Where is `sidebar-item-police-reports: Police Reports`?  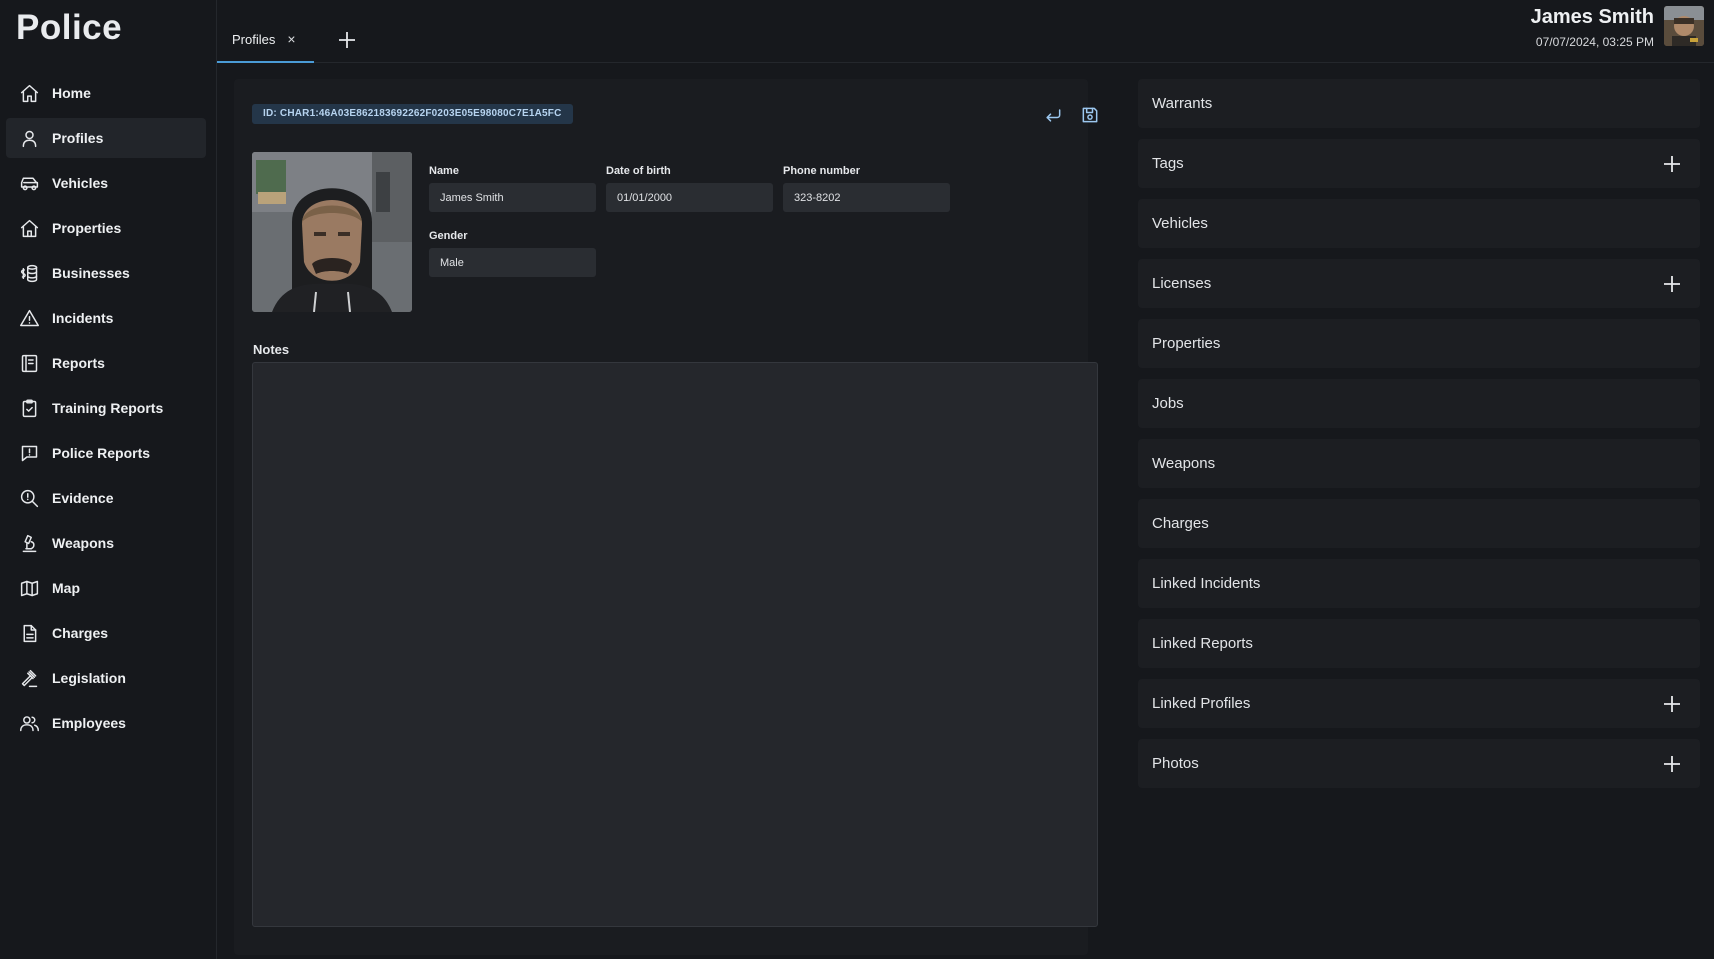
sidebar-item-police-reports: Police Reports is located at coordinates (106, 453).